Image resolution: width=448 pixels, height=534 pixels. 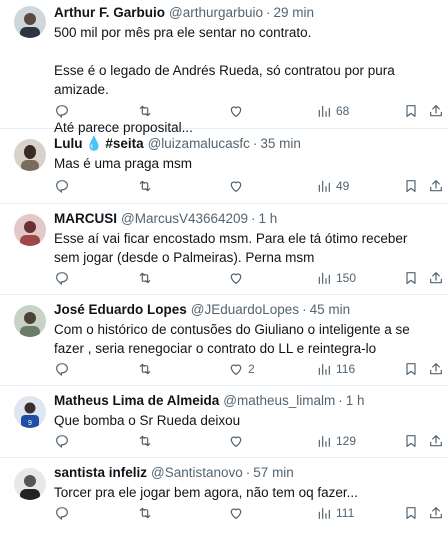 I want to click on views-button: 150, so click(x=336, y=278).